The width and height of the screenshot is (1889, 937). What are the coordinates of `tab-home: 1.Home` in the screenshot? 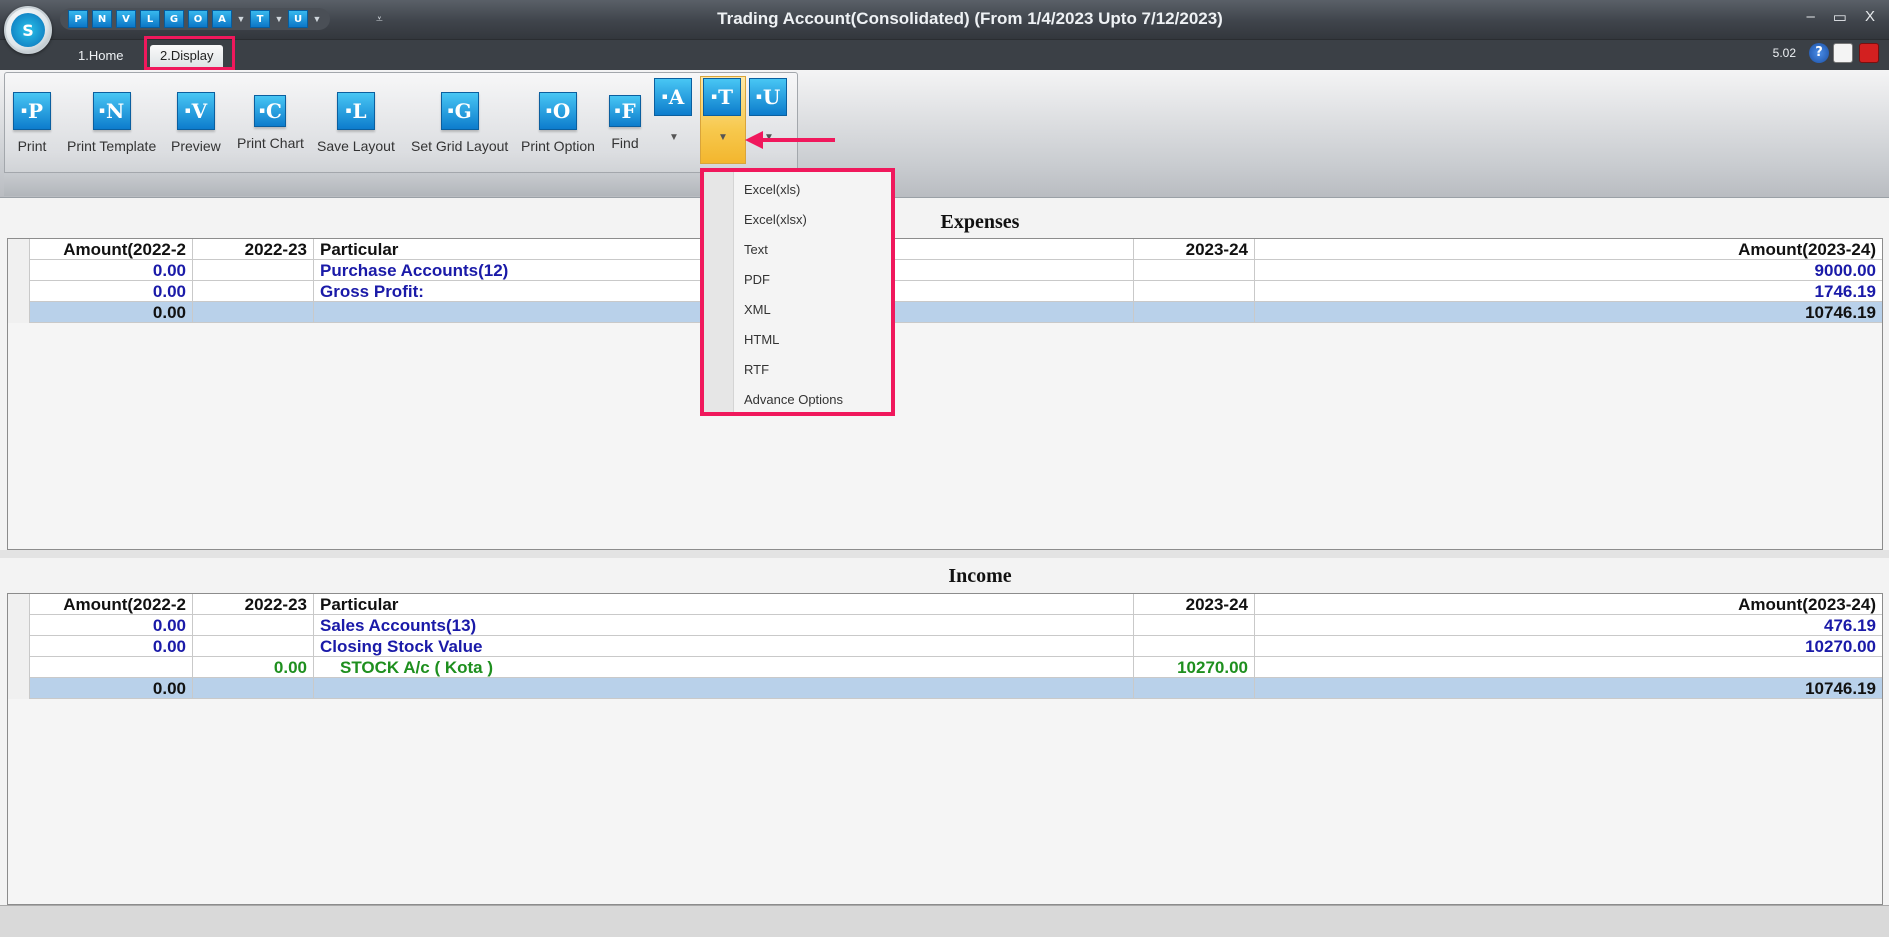 It's located at (101, 56).